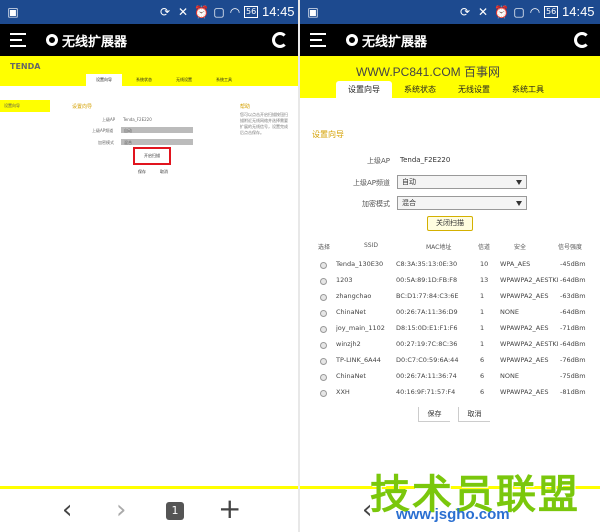  Describe the element at coordinates (175, 511) in the screenshot. I see `tab-count-button: 1` at that location.